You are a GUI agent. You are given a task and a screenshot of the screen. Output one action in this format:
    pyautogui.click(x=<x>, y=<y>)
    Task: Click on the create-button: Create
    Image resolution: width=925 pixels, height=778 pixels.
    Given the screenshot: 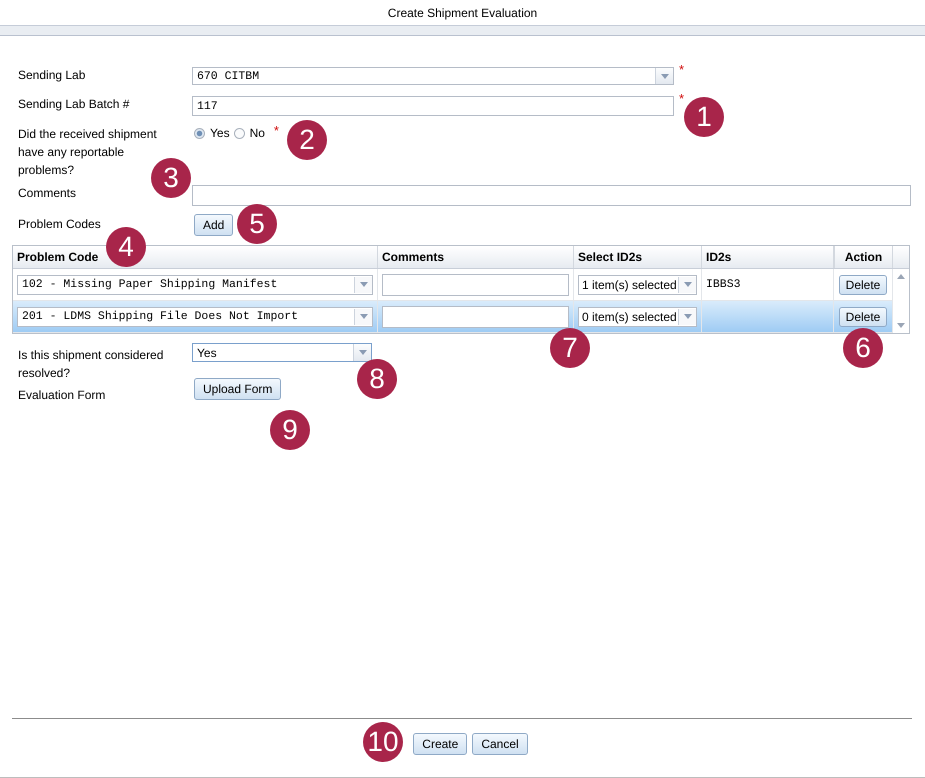 What is the action you would take?
    pyautogui.click(x=440, y=744)
    